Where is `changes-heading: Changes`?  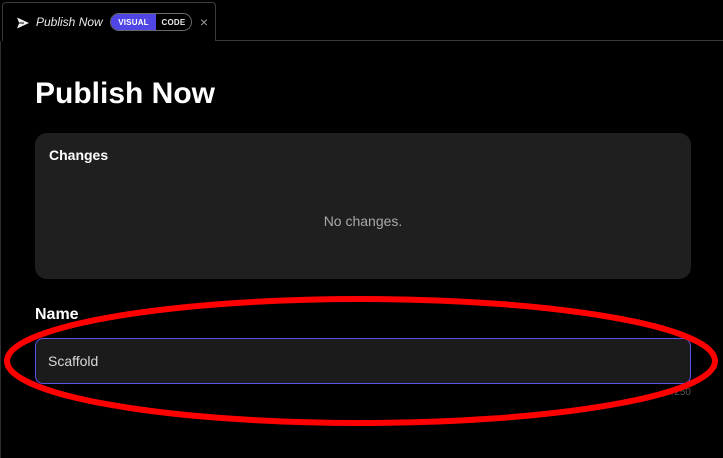
changes-heading: Changes is located at coordinates (79, 155).